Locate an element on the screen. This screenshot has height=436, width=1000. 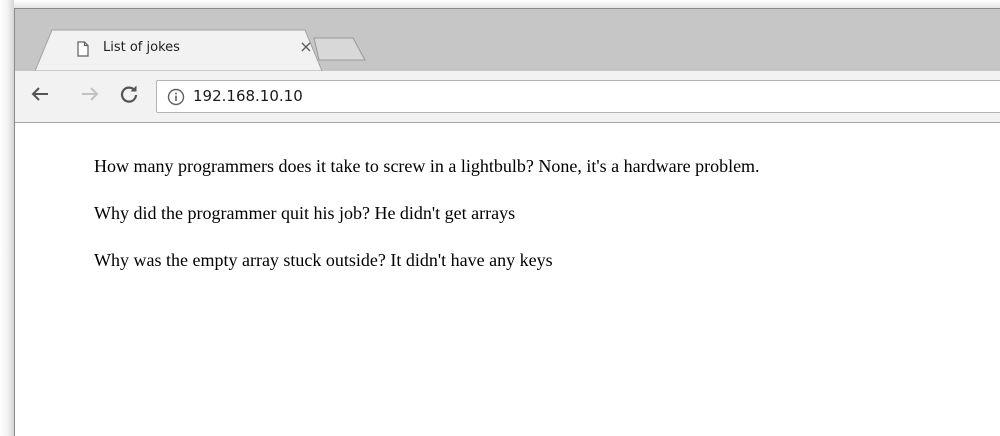
window-shadow-top is located at coordinates (507, 4).